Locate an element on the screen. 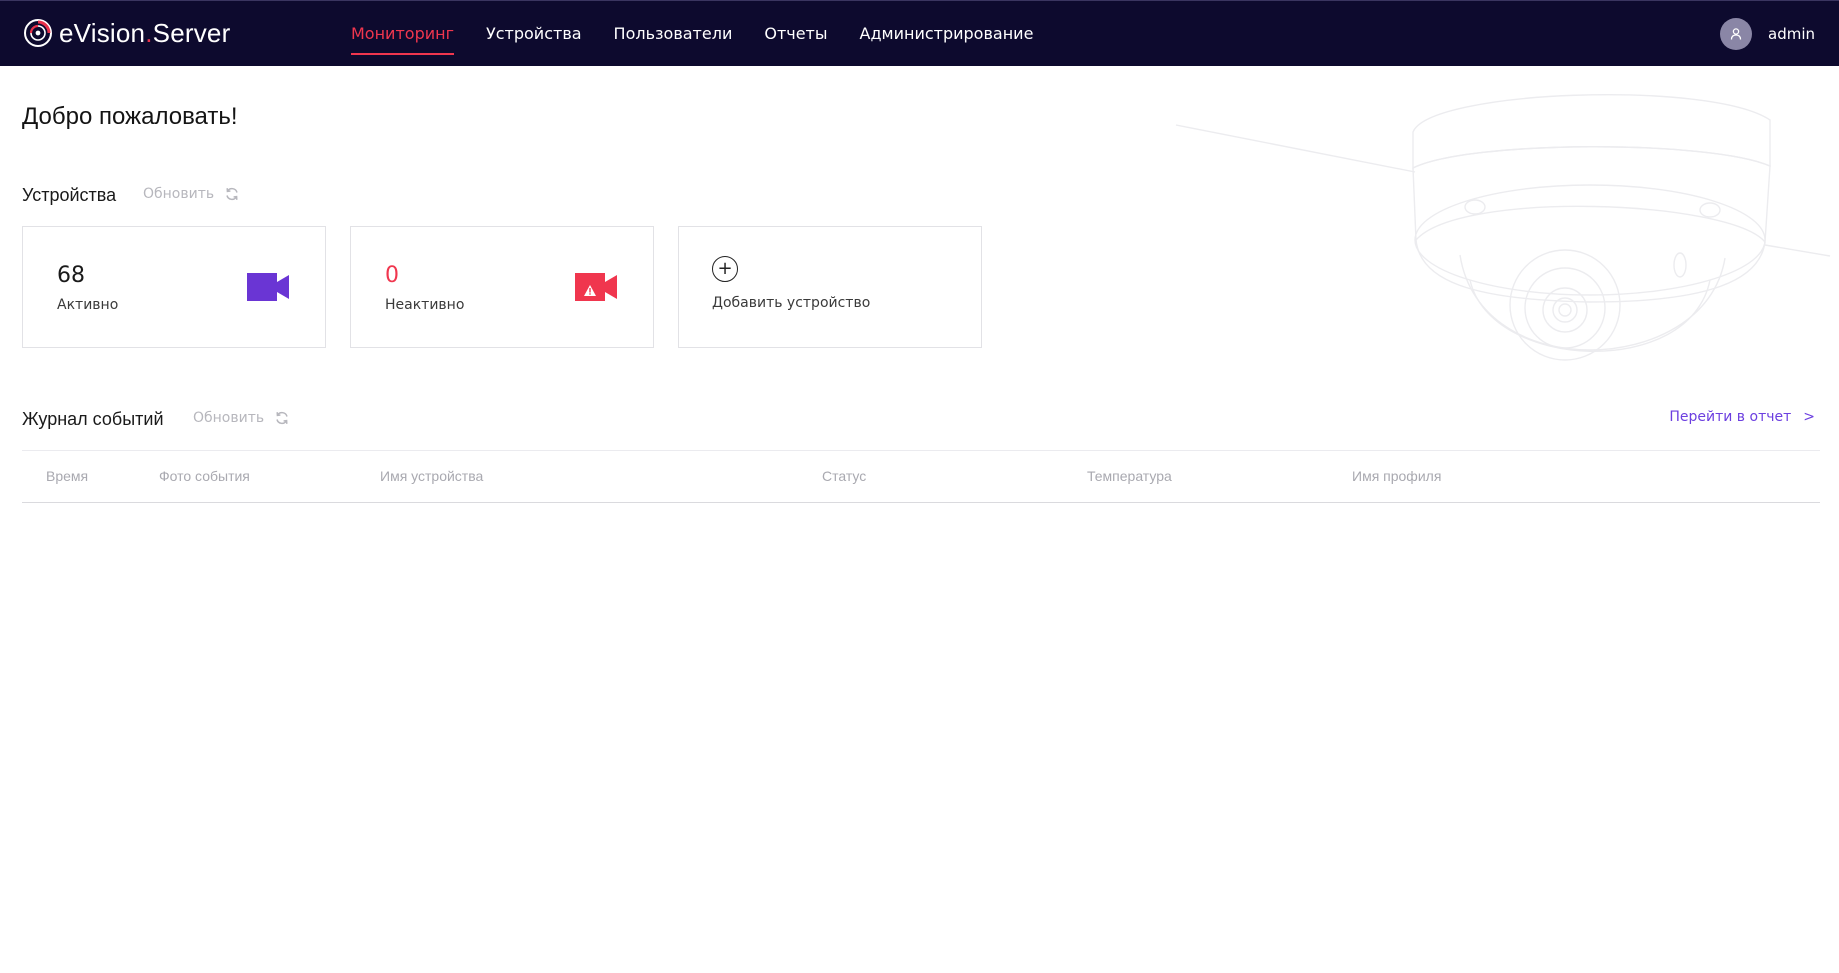  user-icon is located at coordinates (1736, 34).